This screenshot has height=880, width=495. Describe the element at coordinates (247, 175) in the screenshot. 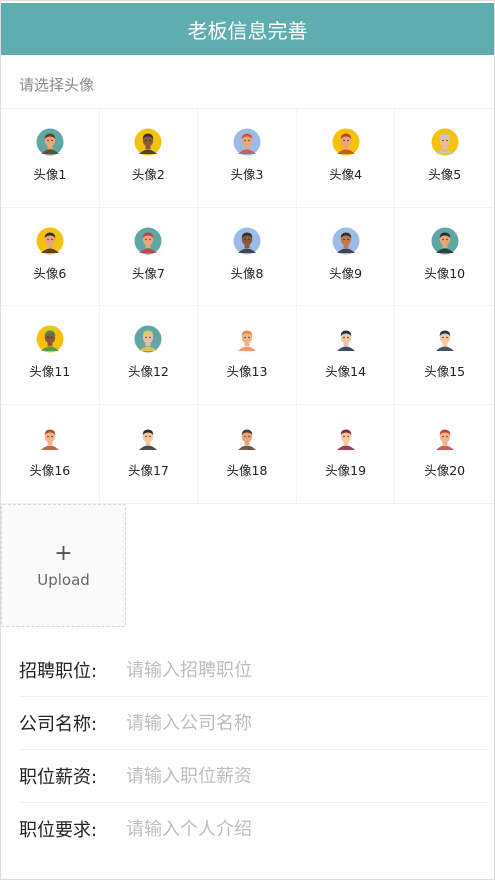

I see `avatar-label: 头像3` at that location.